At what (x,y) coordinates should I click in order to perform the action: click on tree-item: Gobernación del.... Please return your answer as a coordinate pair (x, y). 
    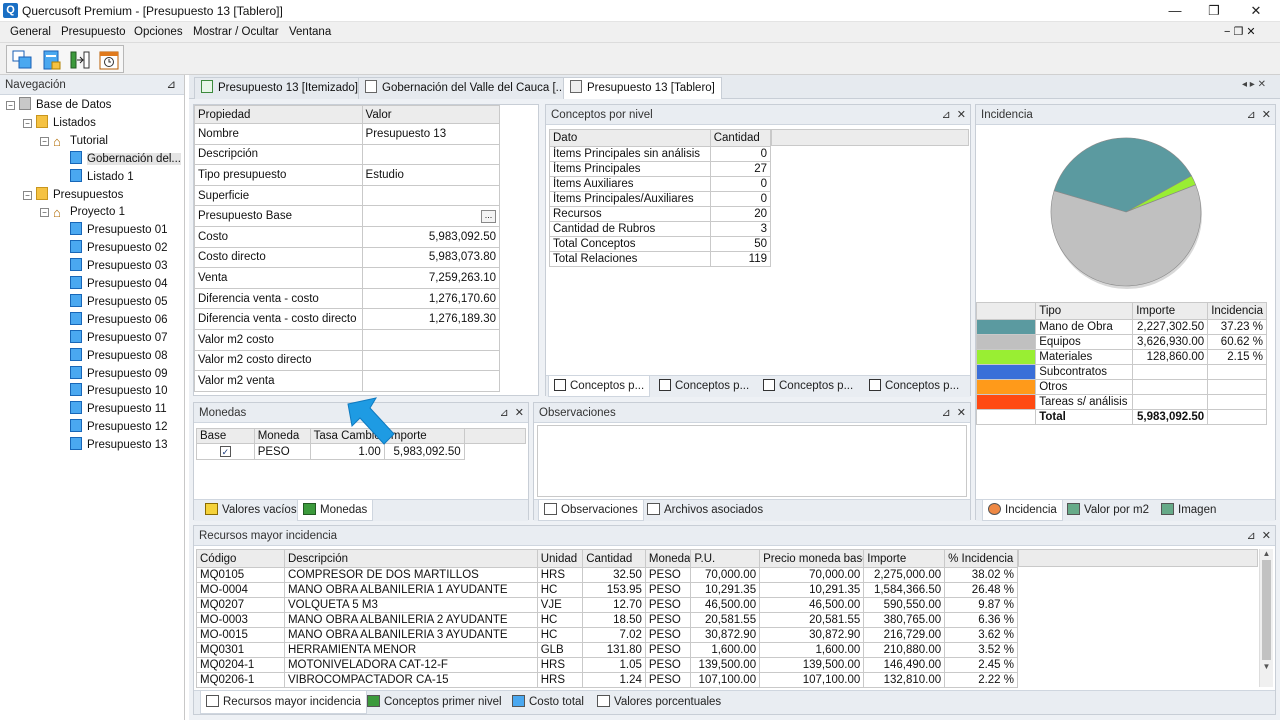
    Looking at the image, I should click on (119, 159).